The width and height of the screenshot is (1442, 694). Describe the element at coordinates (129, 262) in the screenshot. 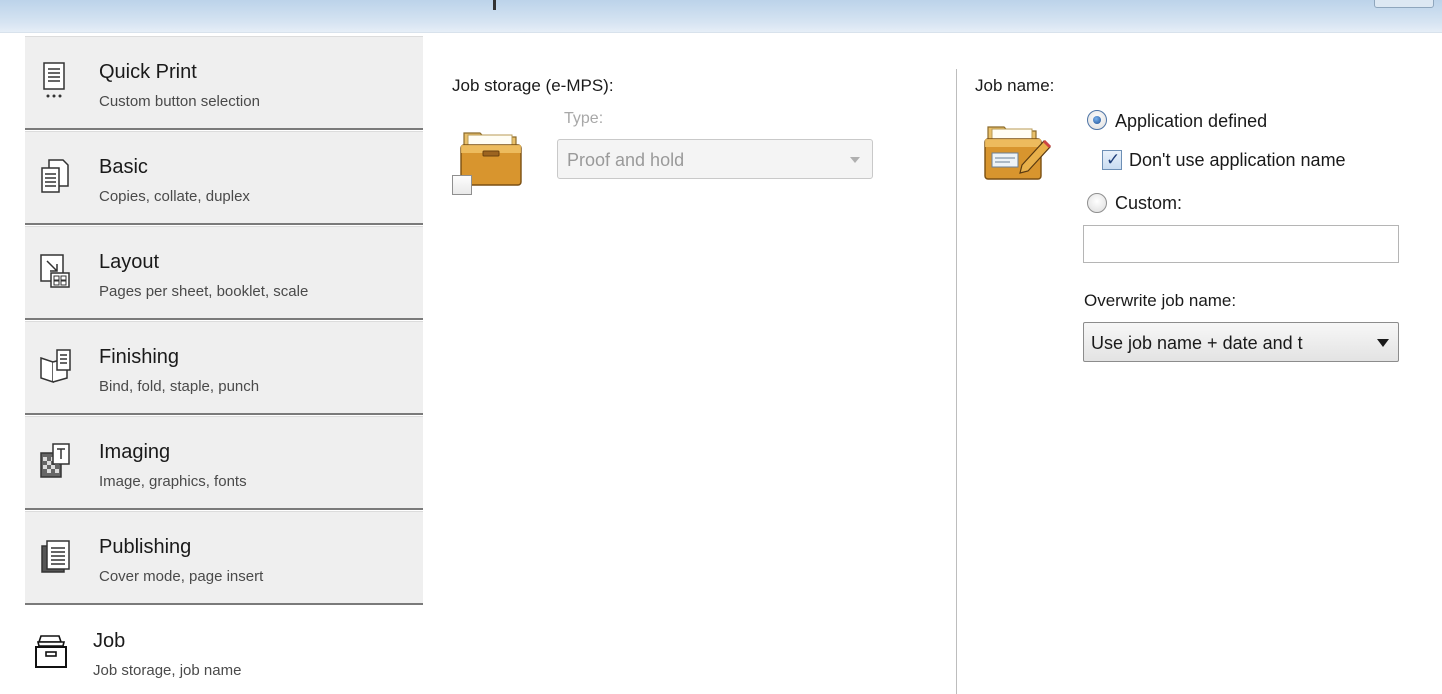

I see `nav-item-title: Layout` at that location.